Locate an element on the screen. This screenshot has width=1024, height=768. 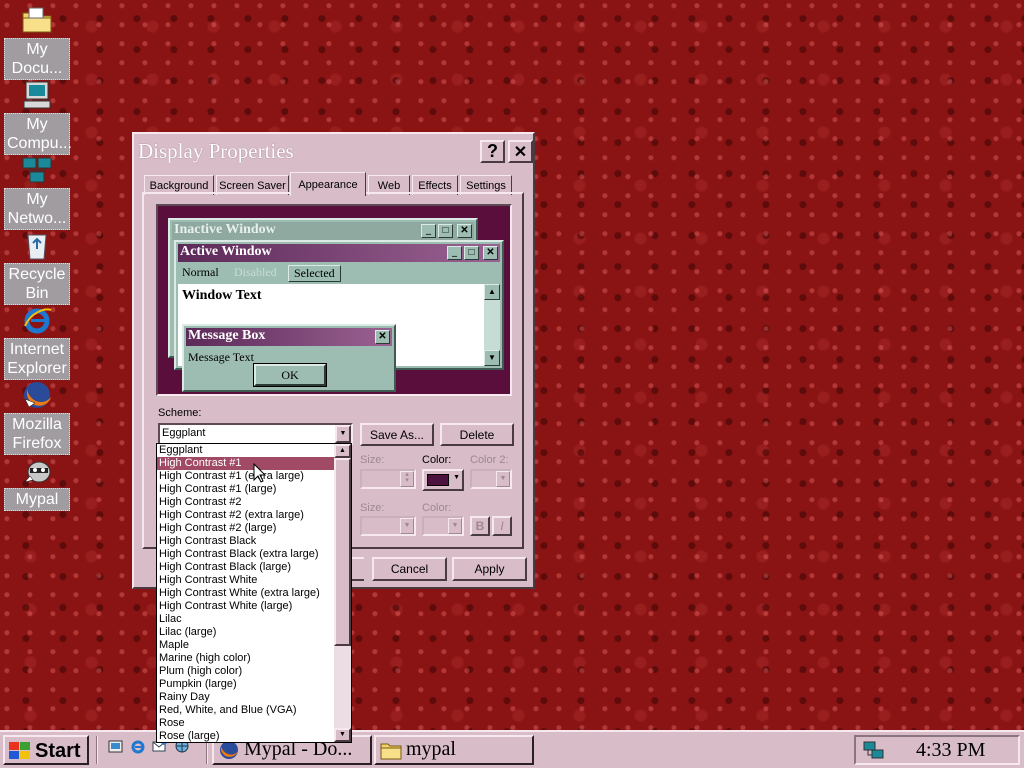
scheme-option: Maple is located at coordinates (246, 645).